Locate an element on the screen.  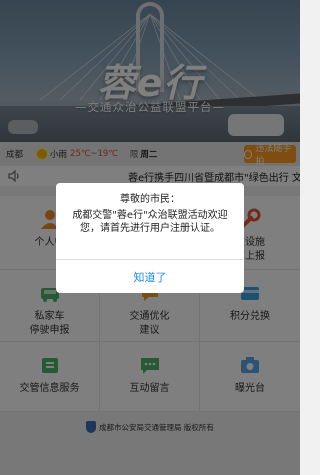
dialog-message-area: 尊敬的市民： 成都交警"蓉e行"众治联盟活动欢迎您，请首先进行用户注册认证。 is located at coordinates (150, 221).